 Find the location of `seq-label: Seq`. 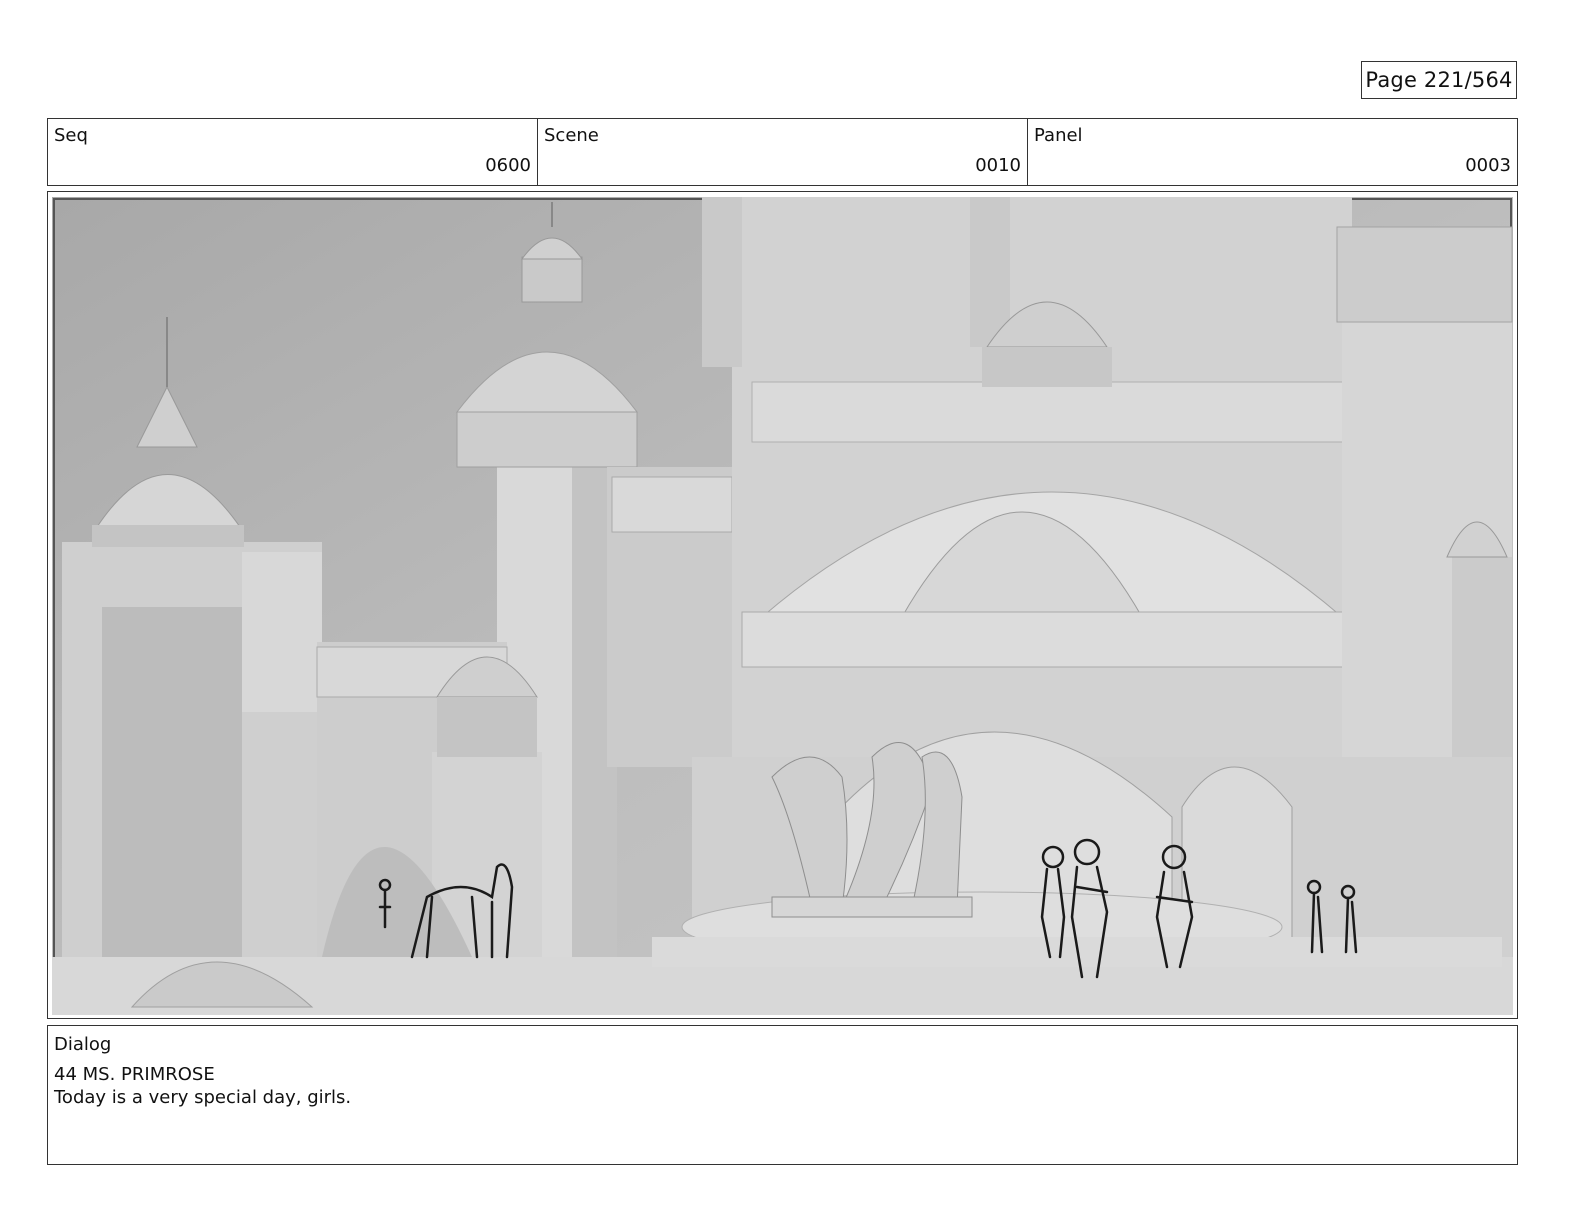

seq-label: Seq is located at coordinates (71, 135).